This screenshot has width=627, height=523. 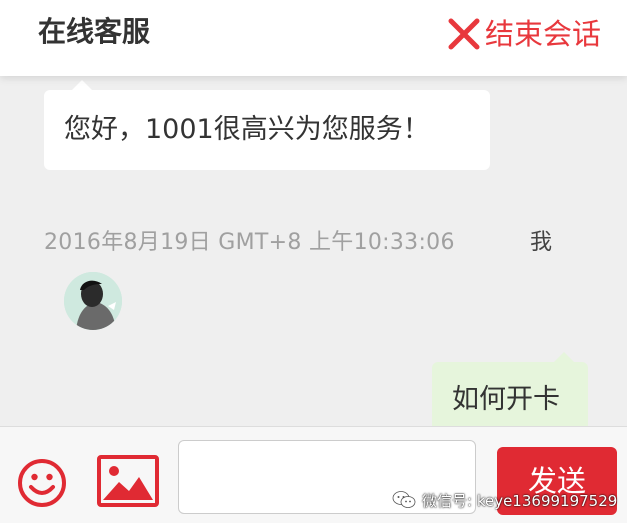 I want to click on avatar-image, so click(x=93, y=301).